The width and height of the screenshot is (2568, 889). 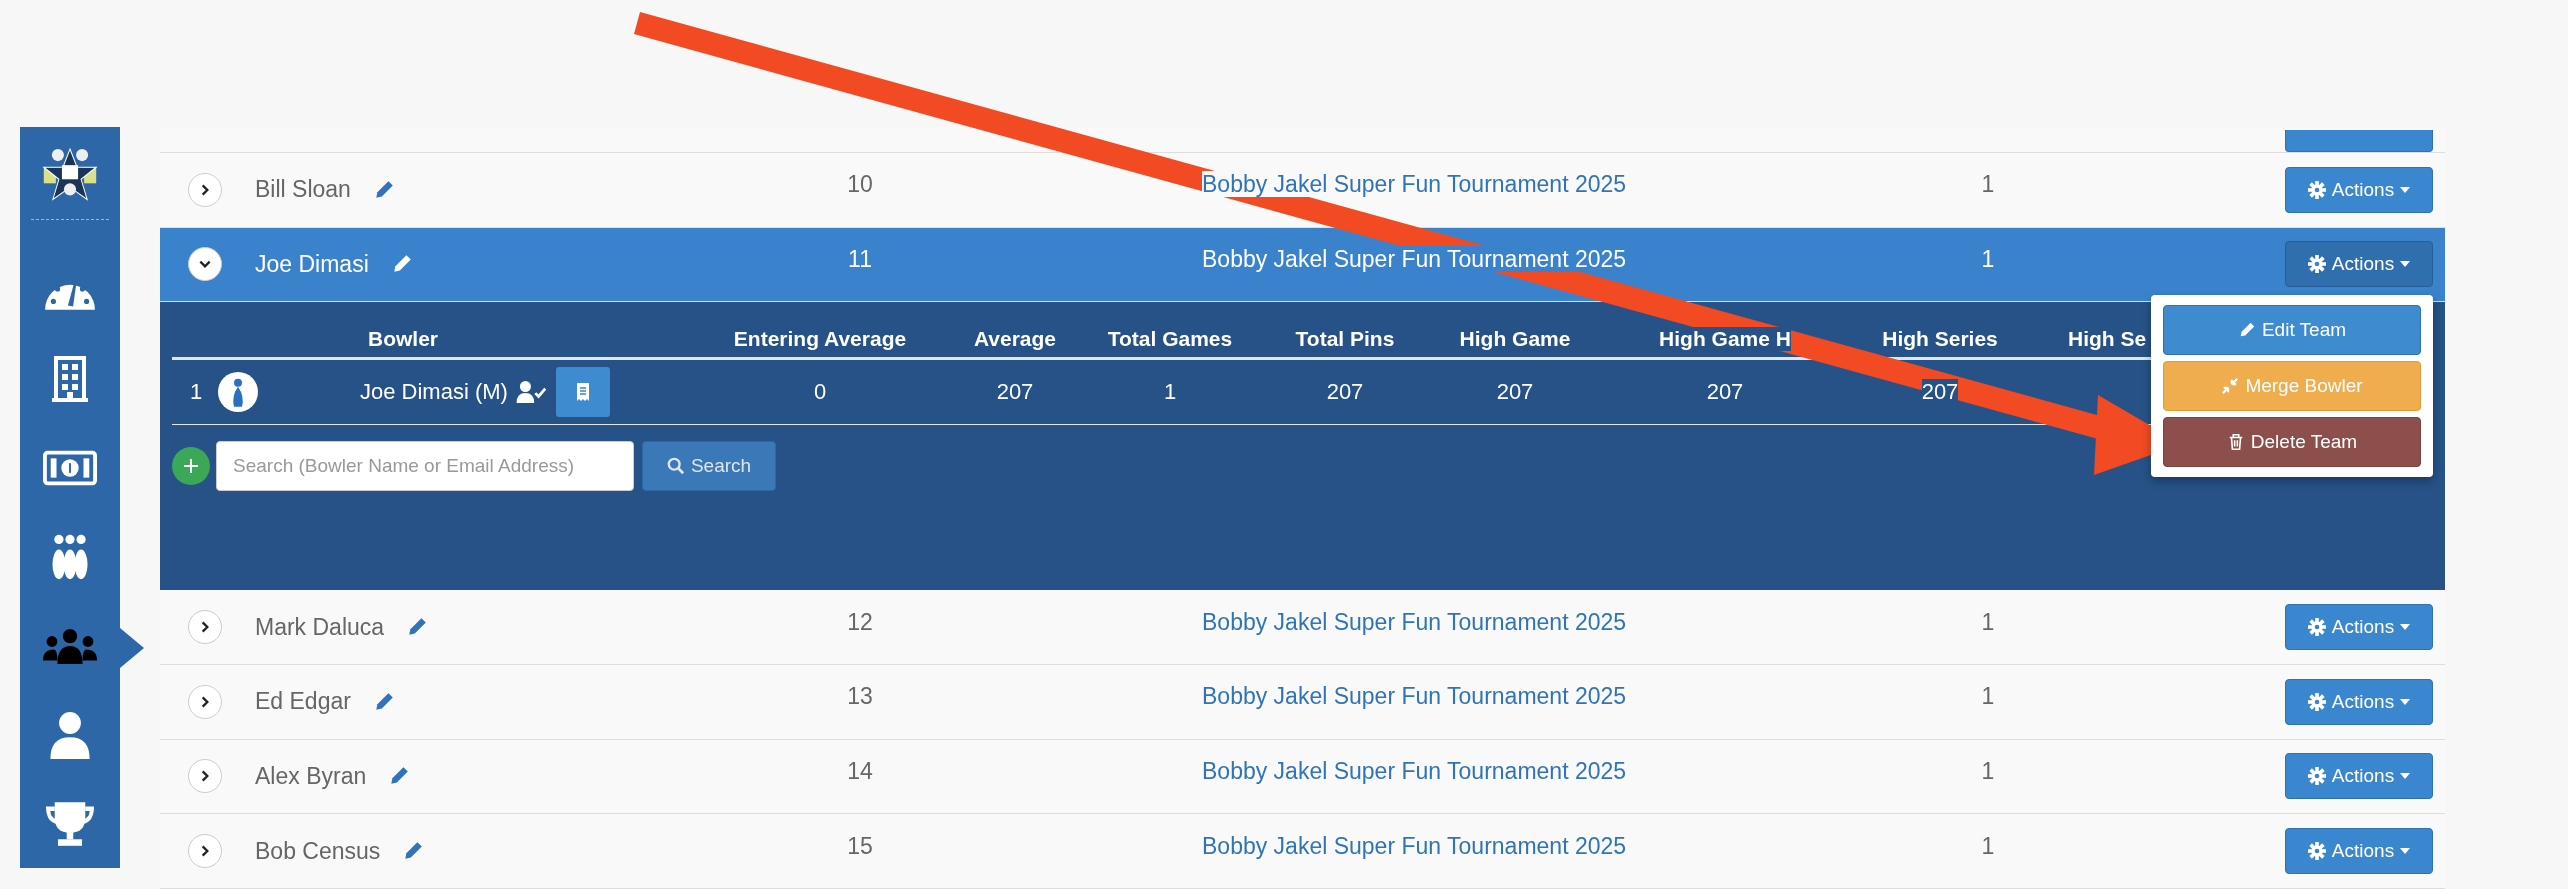 I want to click on trophy-icon, so click(x=70, y=823).